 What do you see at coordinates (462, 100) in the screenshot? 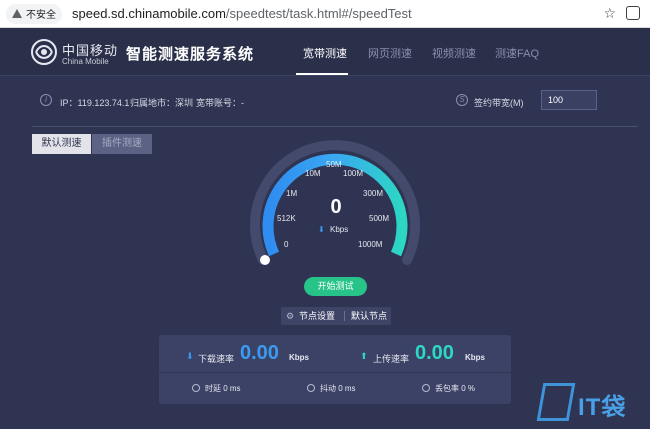
I see `bandwidth-icon: S` at bounding box center [462, 100].